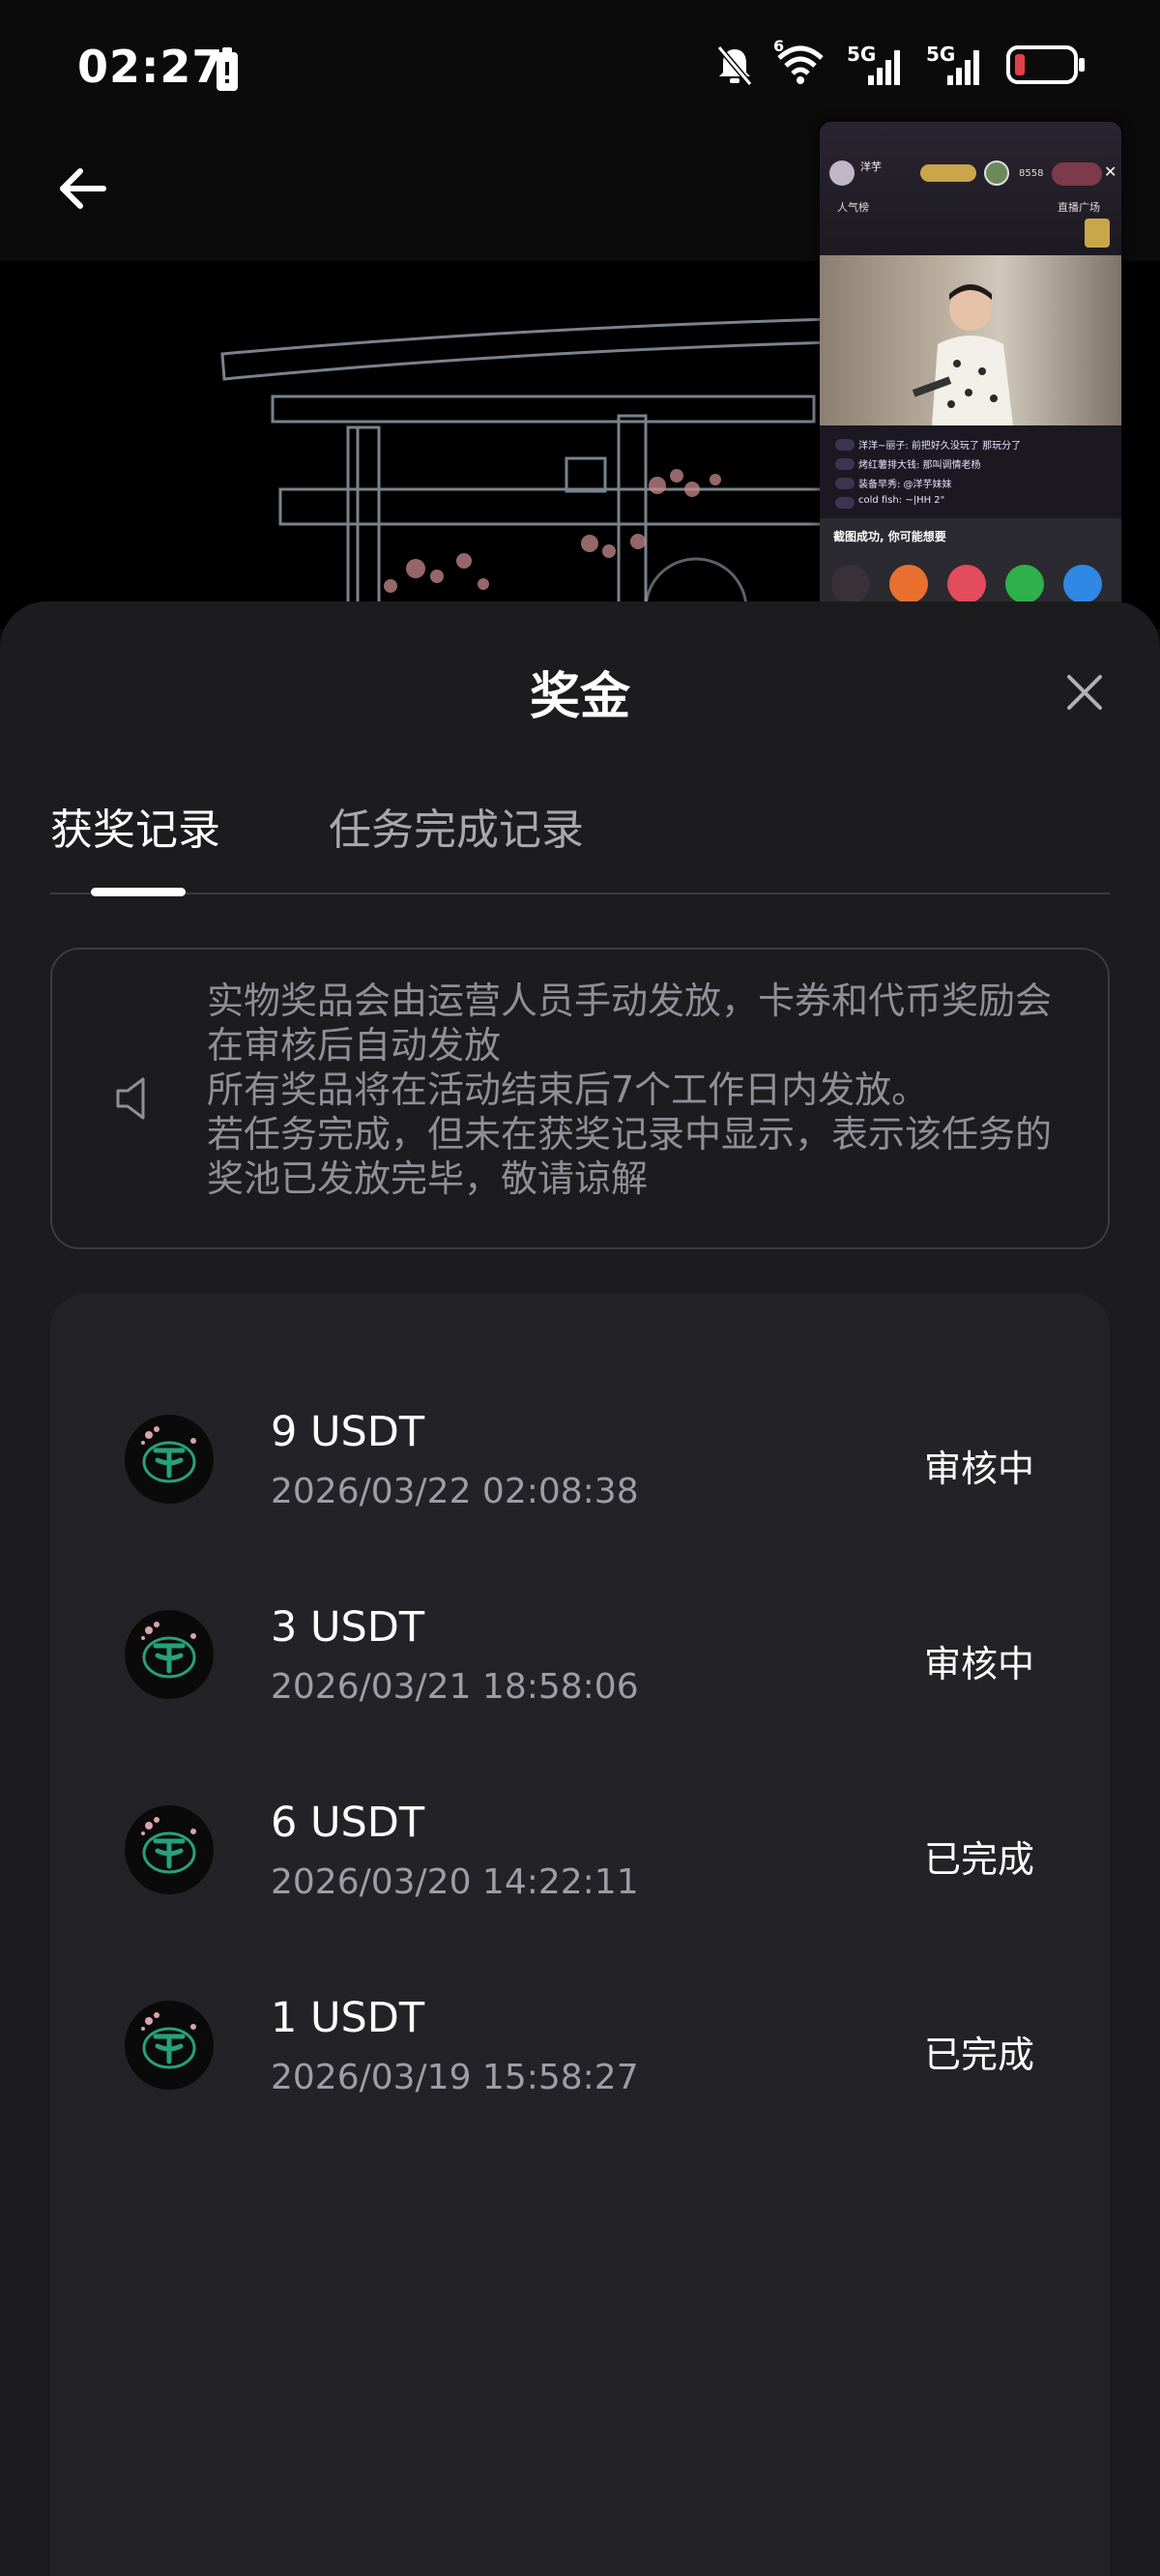 Image resolution: width=1160 pixels, height=2576 pixels. I want to click on notice-line: 所有奖品将在活动结束后7个工作日内发放。, so click(568, 1089).